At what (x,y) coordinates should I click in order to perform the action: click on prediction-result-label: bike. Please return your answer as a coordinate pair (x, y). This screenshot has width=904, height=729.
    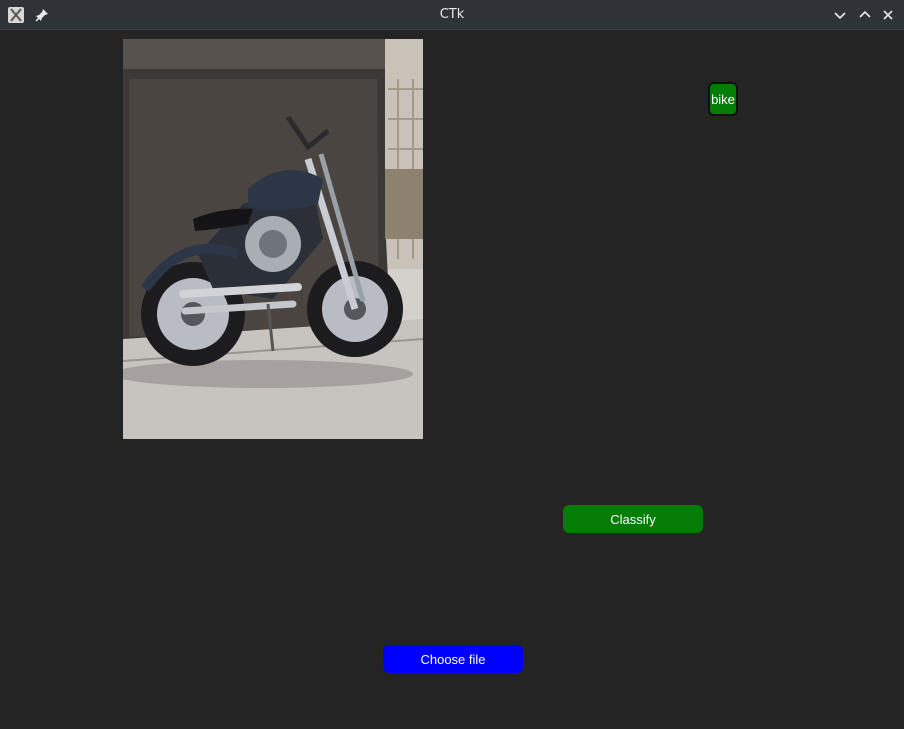
    Looking at the image, I should click on (723, 99).